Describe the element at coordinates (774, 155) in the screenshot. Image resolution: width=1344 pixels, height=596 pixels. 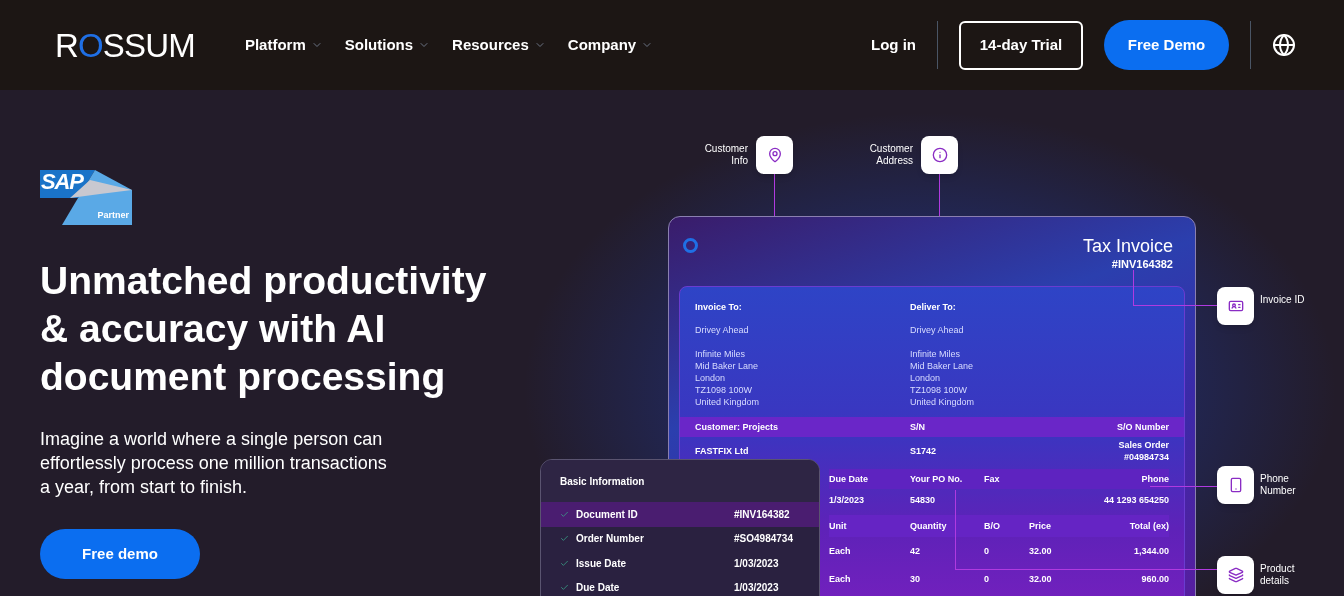
I see `map-pin-icon` at that location.